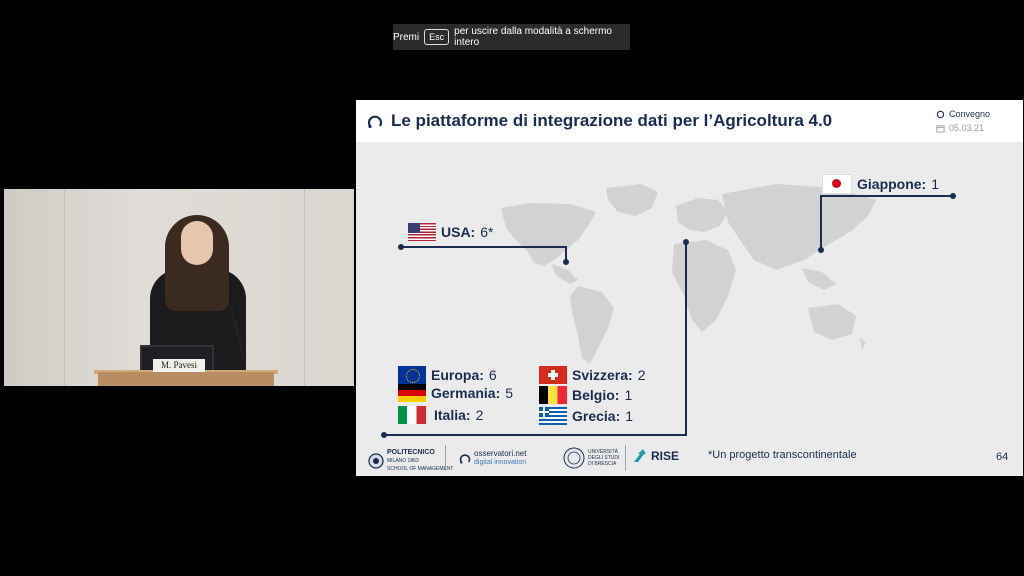 This screenshot has width=1024, height=576. What do you see at coordinates (376, 461) in the screenshot?
I see `politecnico-seal-icon` at bounding box center [376, 461].